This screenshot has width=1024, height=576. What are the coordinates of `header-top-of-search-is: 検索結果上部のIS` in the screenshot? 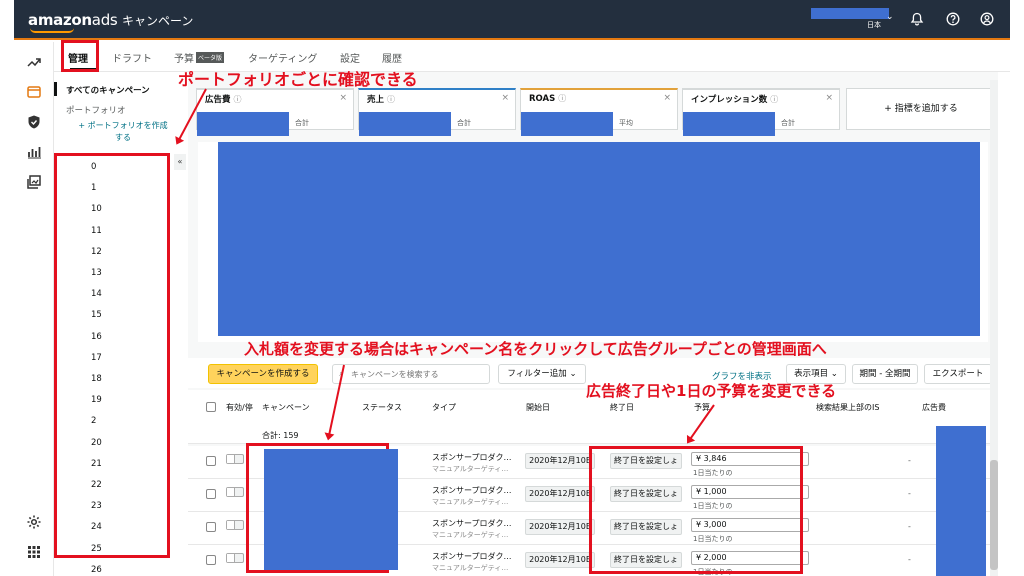 It's located at (847, 407).